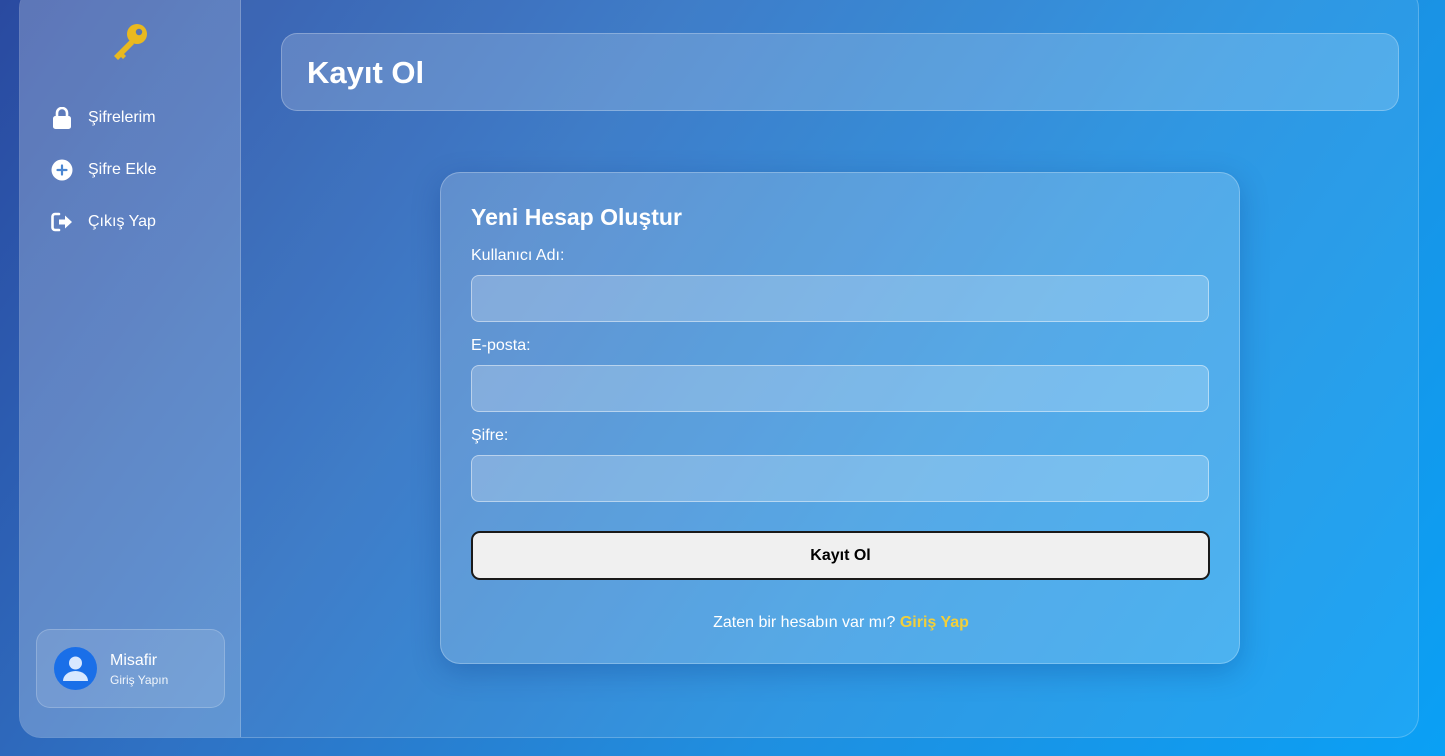  What do you see at coordinates (122, 117) in the screenshot?
I see `sidebar-item-label: Şifrelerim` at bounding box center [122, 117].